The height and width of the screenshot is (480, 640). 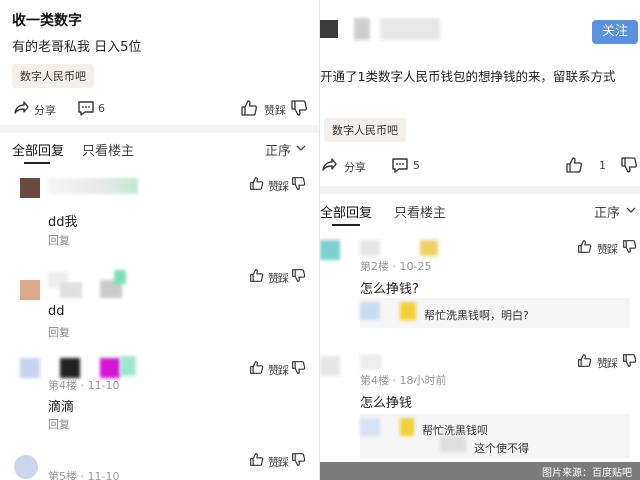 I want to click on source-watermark: 图片来源：百度贴吧, so click(x=480, y=471).